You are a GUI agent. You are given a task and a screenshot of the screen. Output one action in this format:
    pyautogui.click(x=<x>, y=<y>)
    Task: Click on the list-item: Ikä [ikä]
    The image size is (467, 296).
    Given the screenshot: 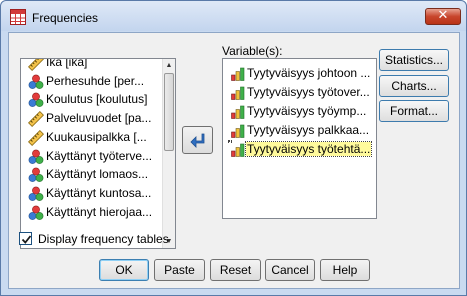 What is the action you would take?
    pyautogui.click(x=94, y=64)
    